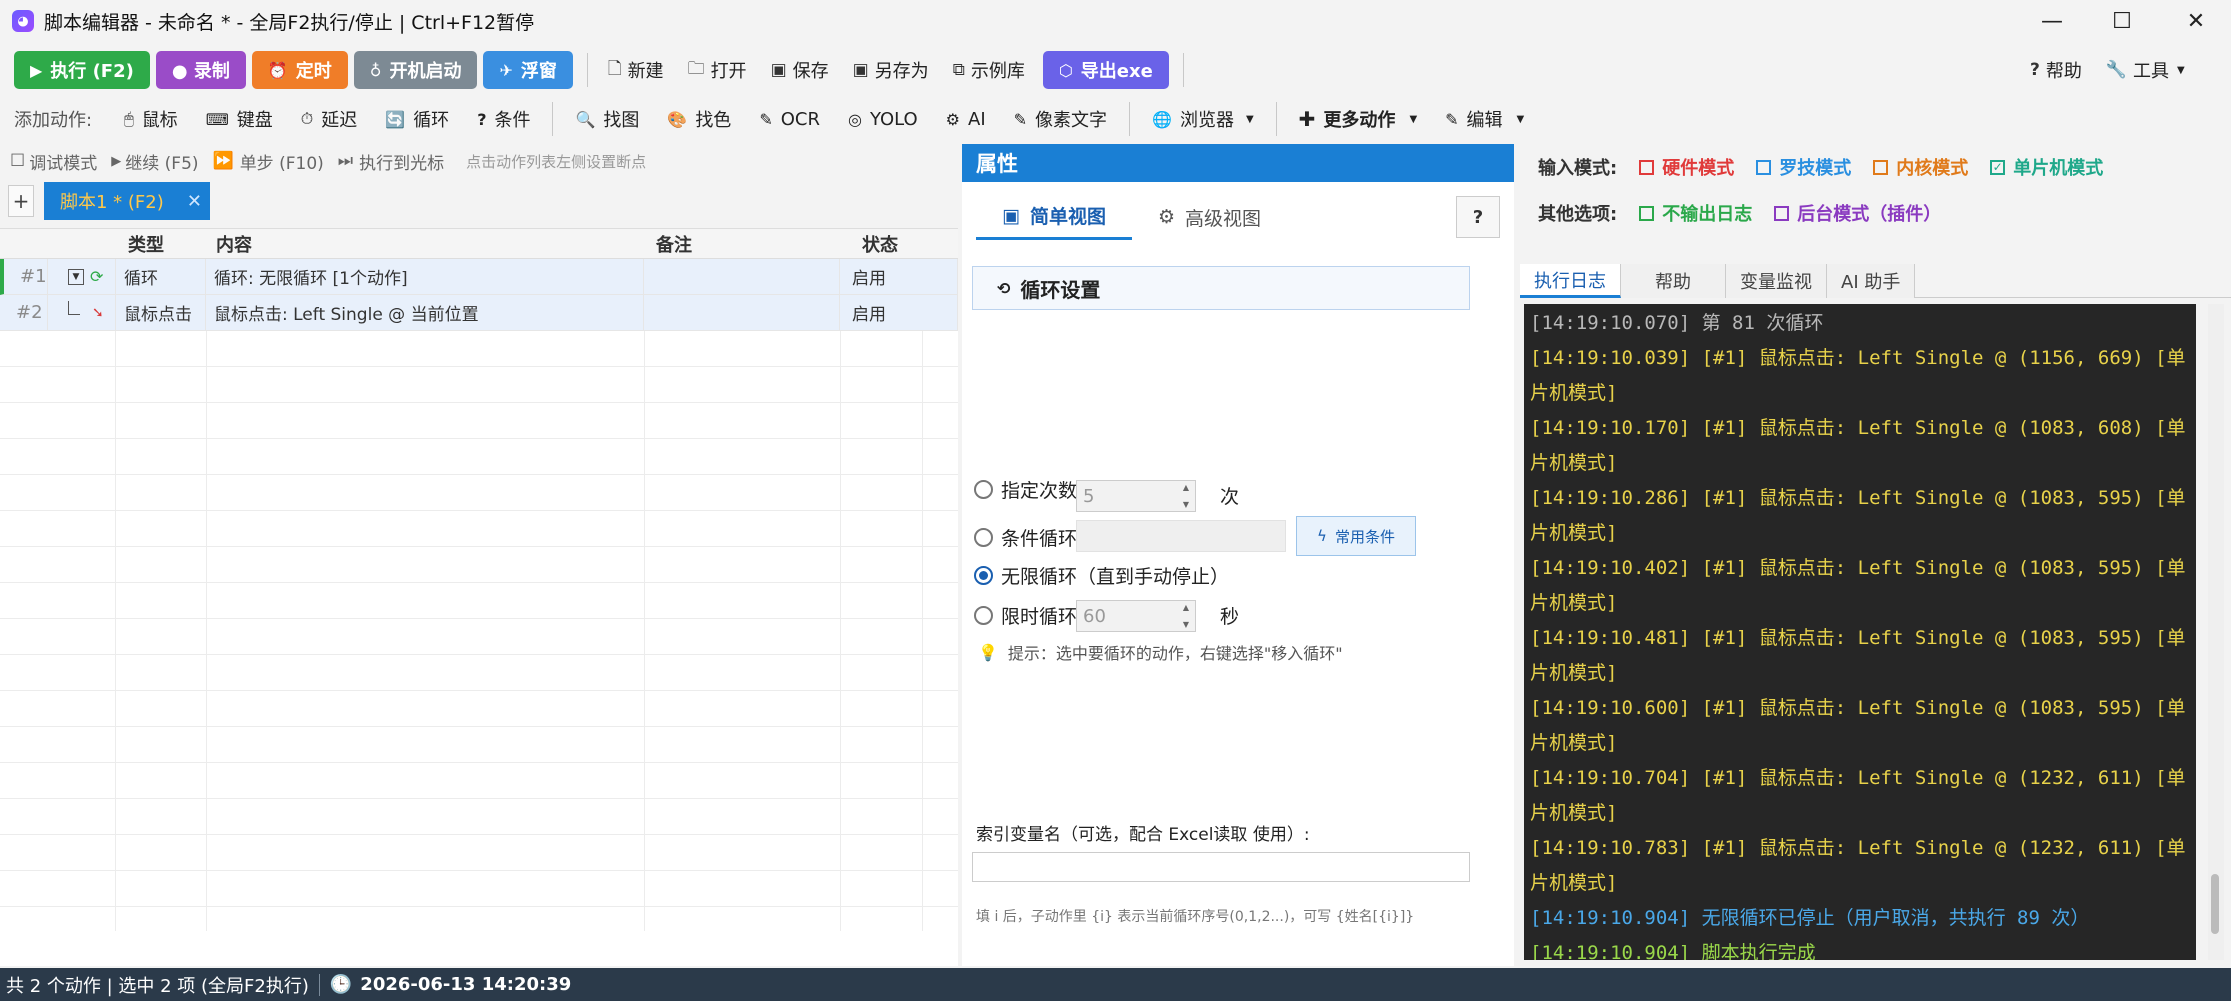 The height and width of the screenshot is (1001, 2231). I want to click on add-script-tab-button: +, so click(21, 201).